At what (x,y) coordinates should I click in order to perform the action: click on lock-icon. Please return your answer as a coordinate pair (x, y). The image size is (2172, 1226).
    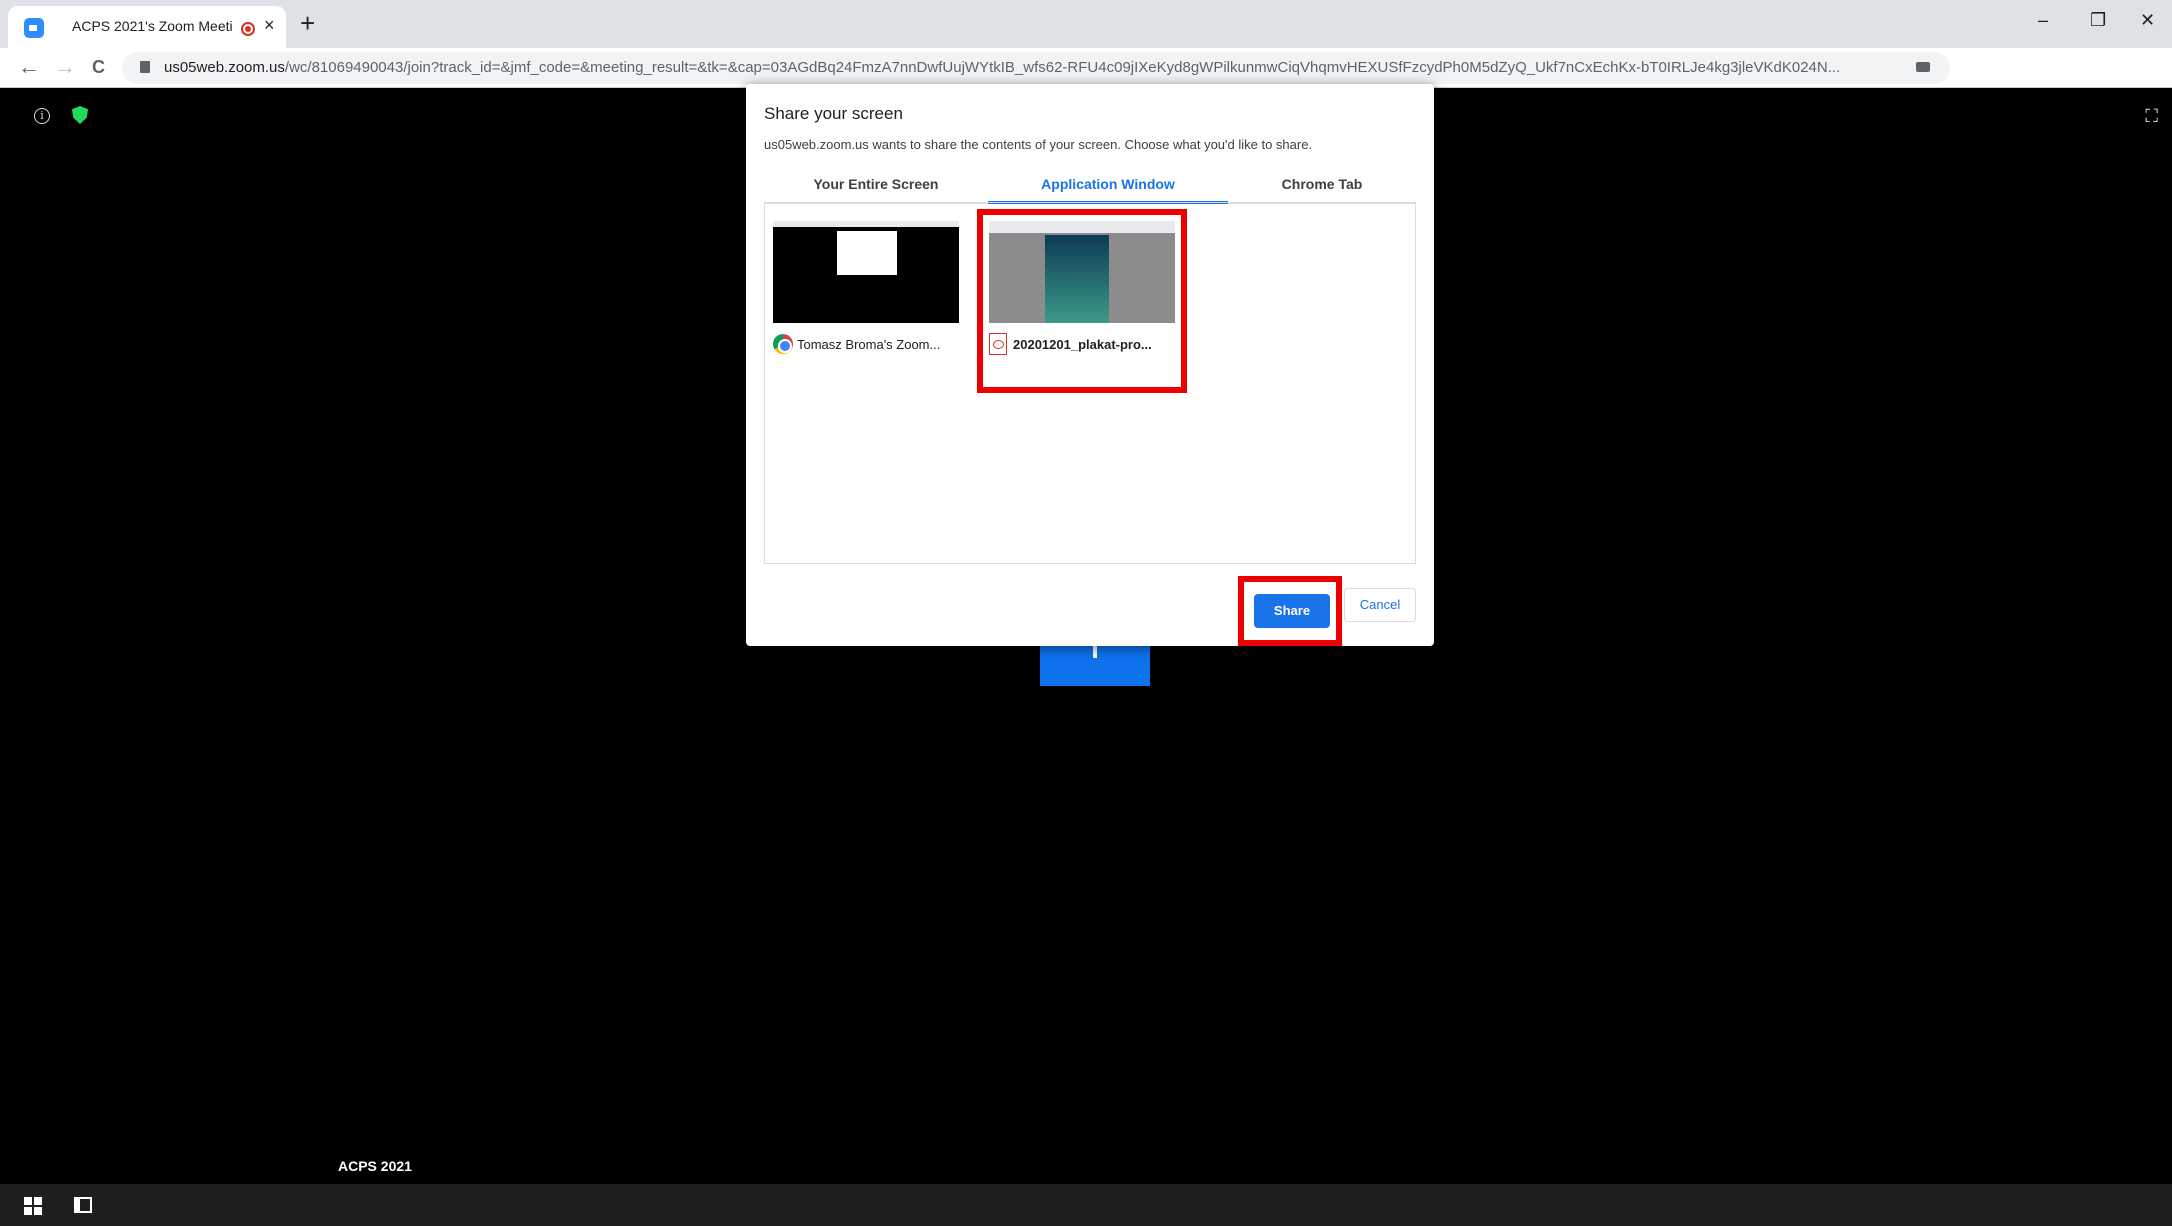
    Looking at the image, I should click on (145, 67).